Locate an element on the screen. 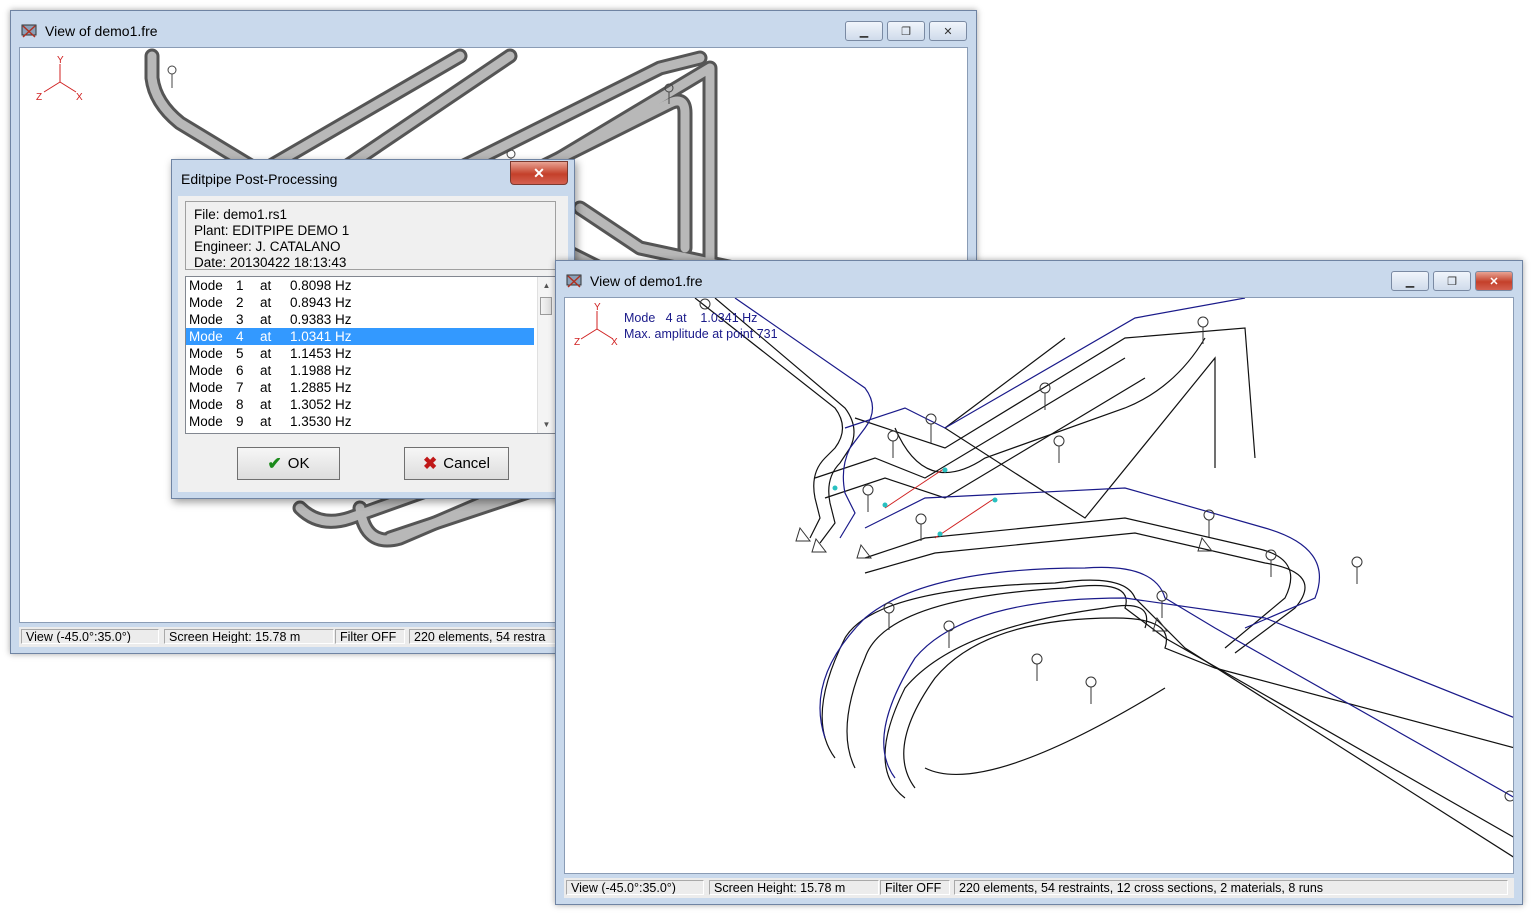 The height and width of the screenshot is (916, 1534). mode-list-item: Mode 2 at 0.8943 Hz is located at coordinates (360, 302).